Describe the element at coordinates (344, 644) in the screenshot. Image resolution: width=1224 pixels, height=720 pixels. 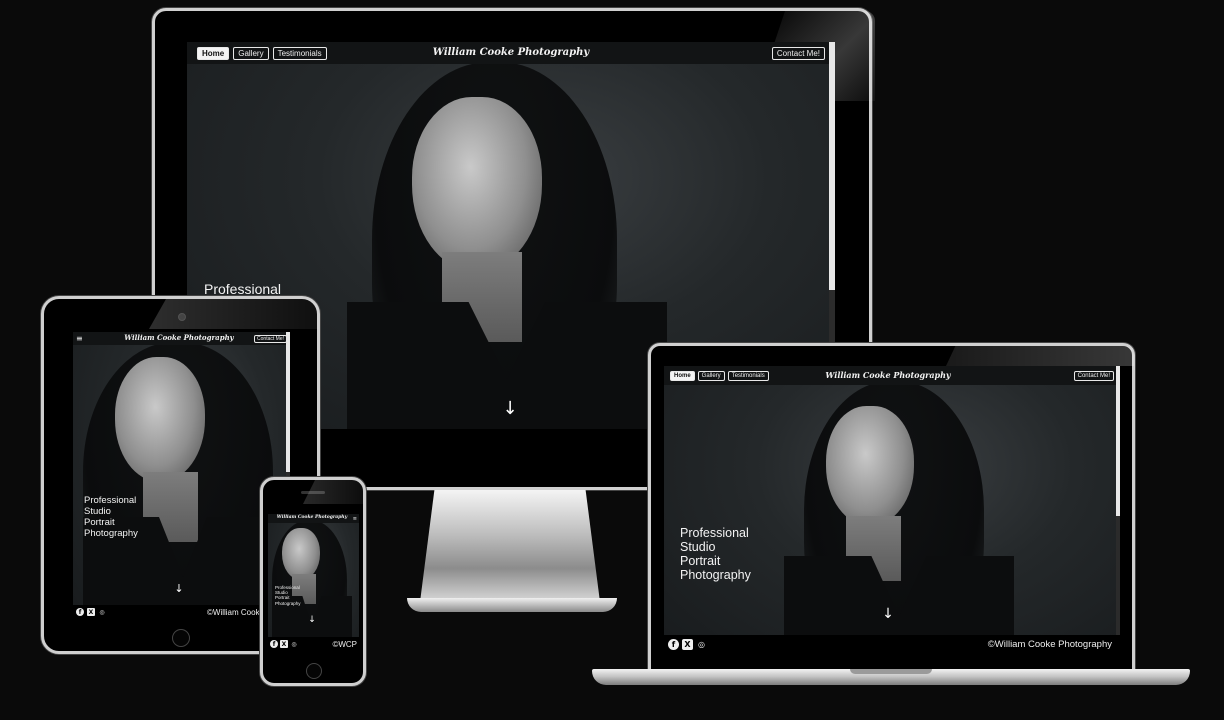
I see `copyright-text: ©WCP` at that location.